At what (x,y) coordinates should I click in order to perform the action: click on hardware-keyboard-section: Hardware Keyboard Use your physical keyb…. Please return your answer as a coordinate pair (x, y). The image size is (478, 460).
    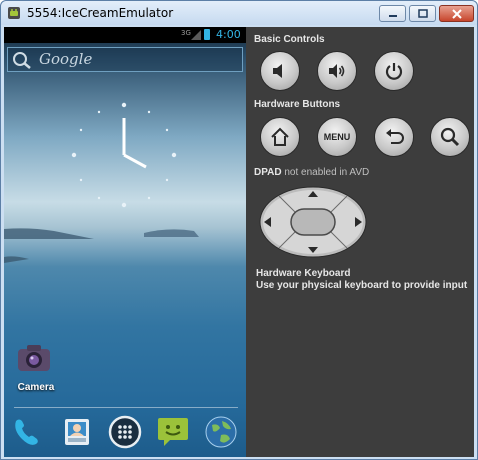
    Looking at the image, I should click on (361, 280).